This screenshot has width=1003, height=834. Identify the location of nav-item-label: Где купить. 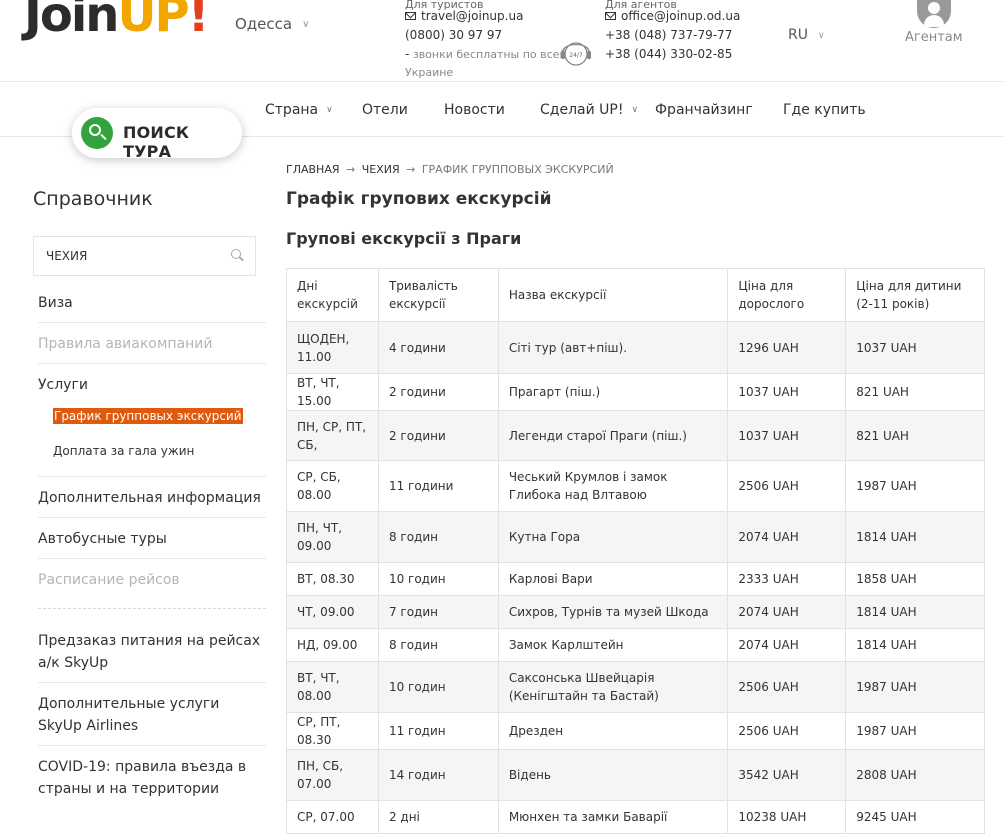
(824, 110).